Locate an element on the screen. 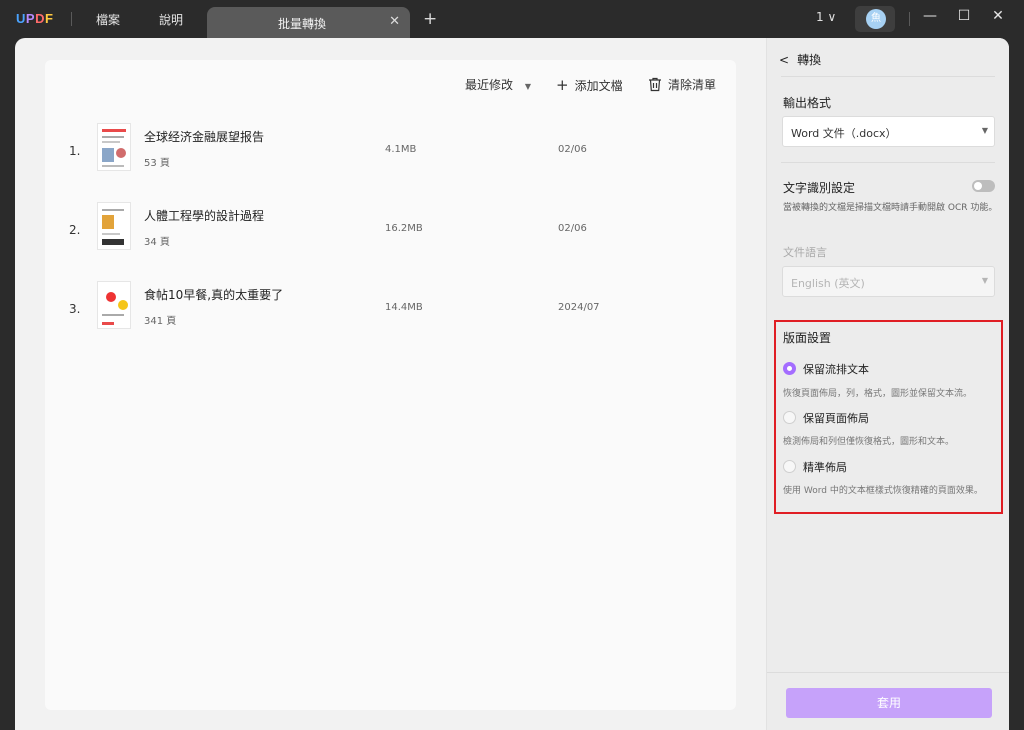  ocr-toggle is located at coordinates (983, 186).